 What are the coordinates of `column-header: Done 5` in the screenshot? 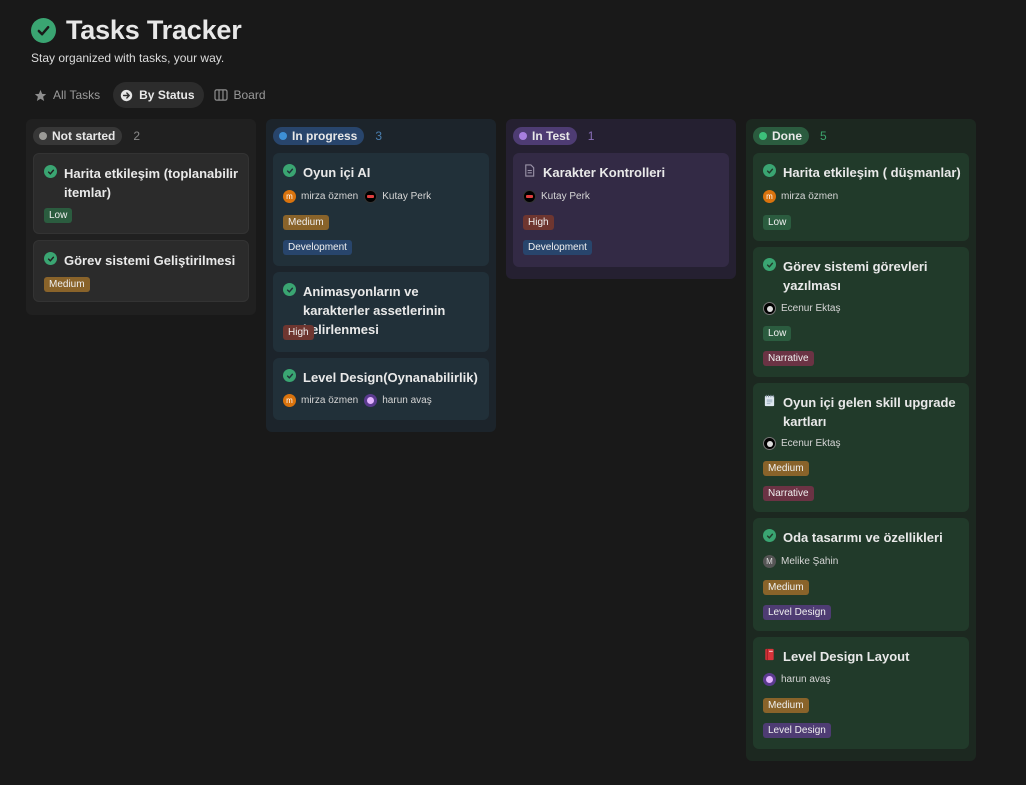 It's located at (861, 136).